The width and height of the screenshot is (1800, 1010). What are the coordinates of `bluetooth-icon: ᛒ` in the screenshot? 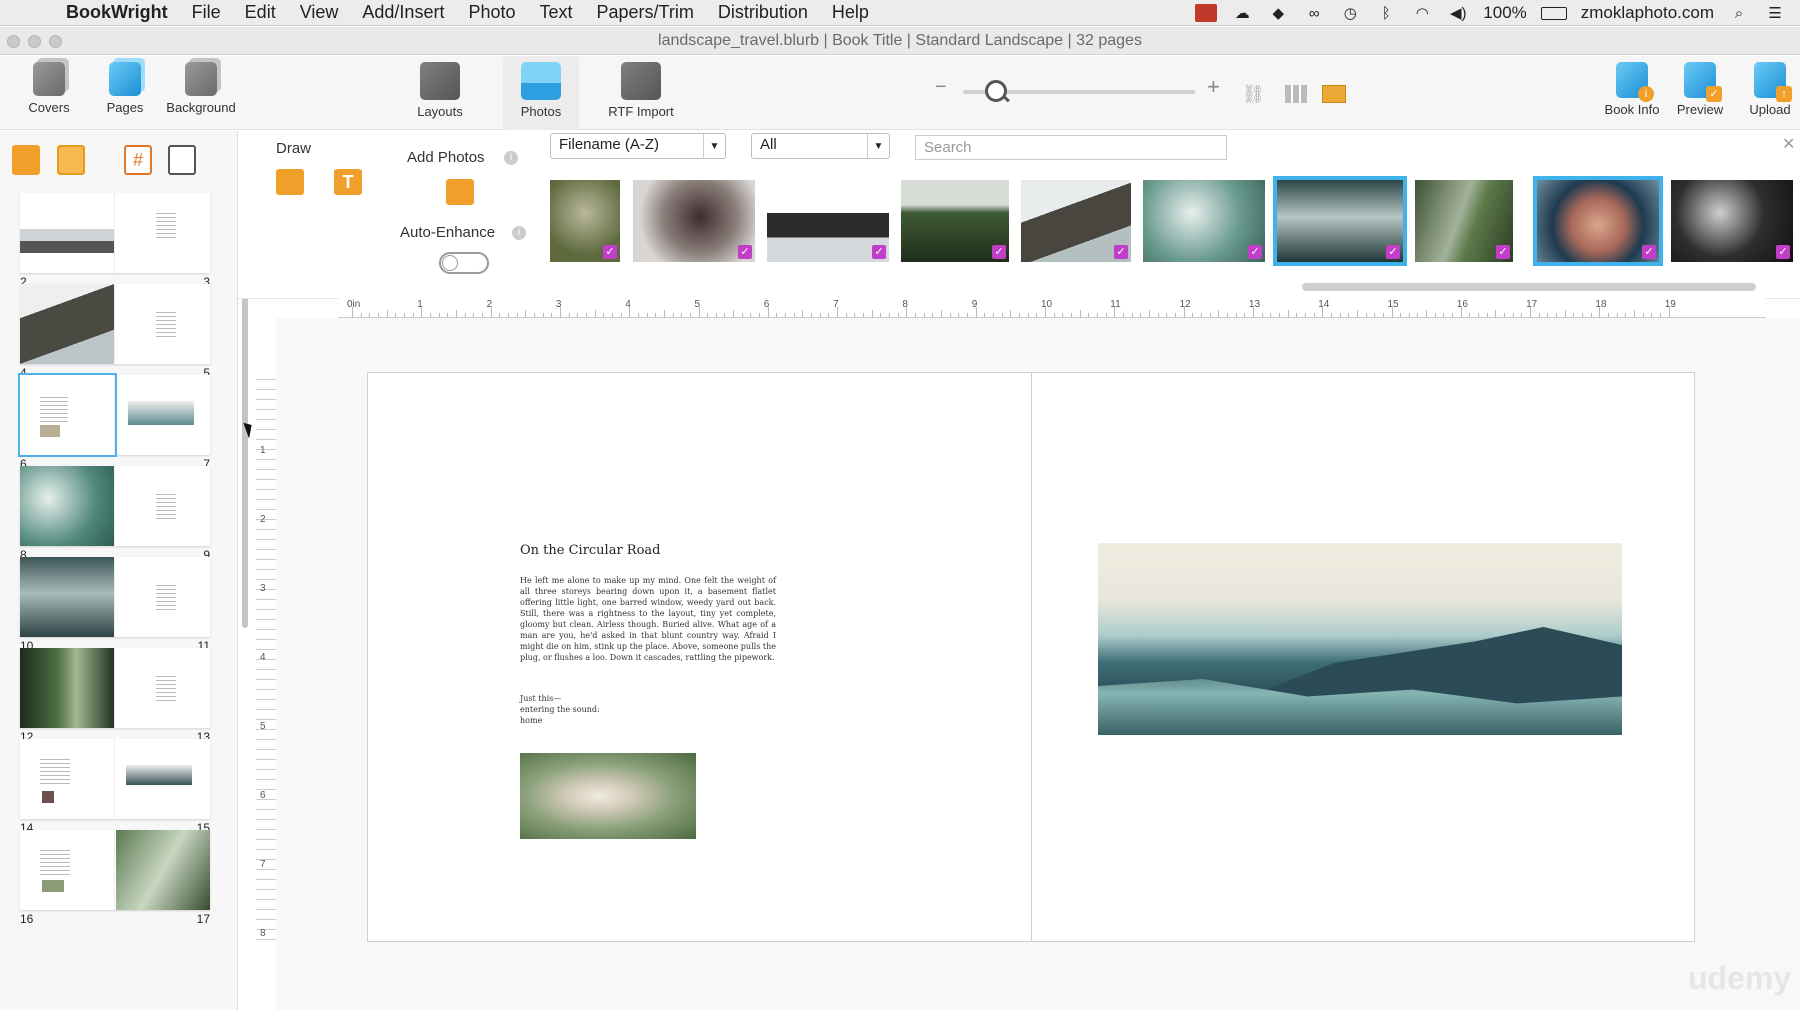 It's located at (1386, 13).